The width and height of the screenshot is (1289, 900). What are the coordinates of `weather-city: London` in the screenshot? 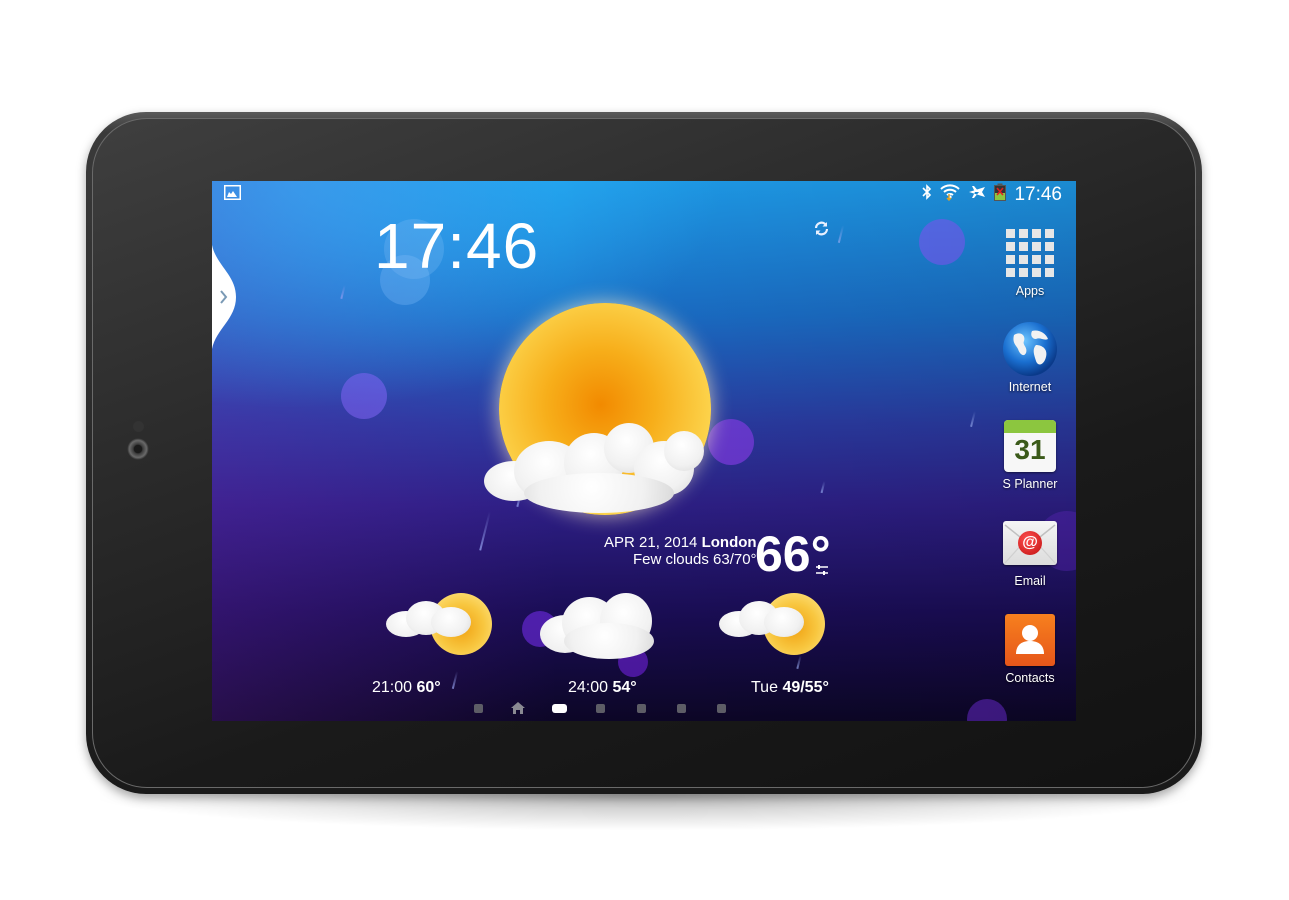 It's located at (729, 542).